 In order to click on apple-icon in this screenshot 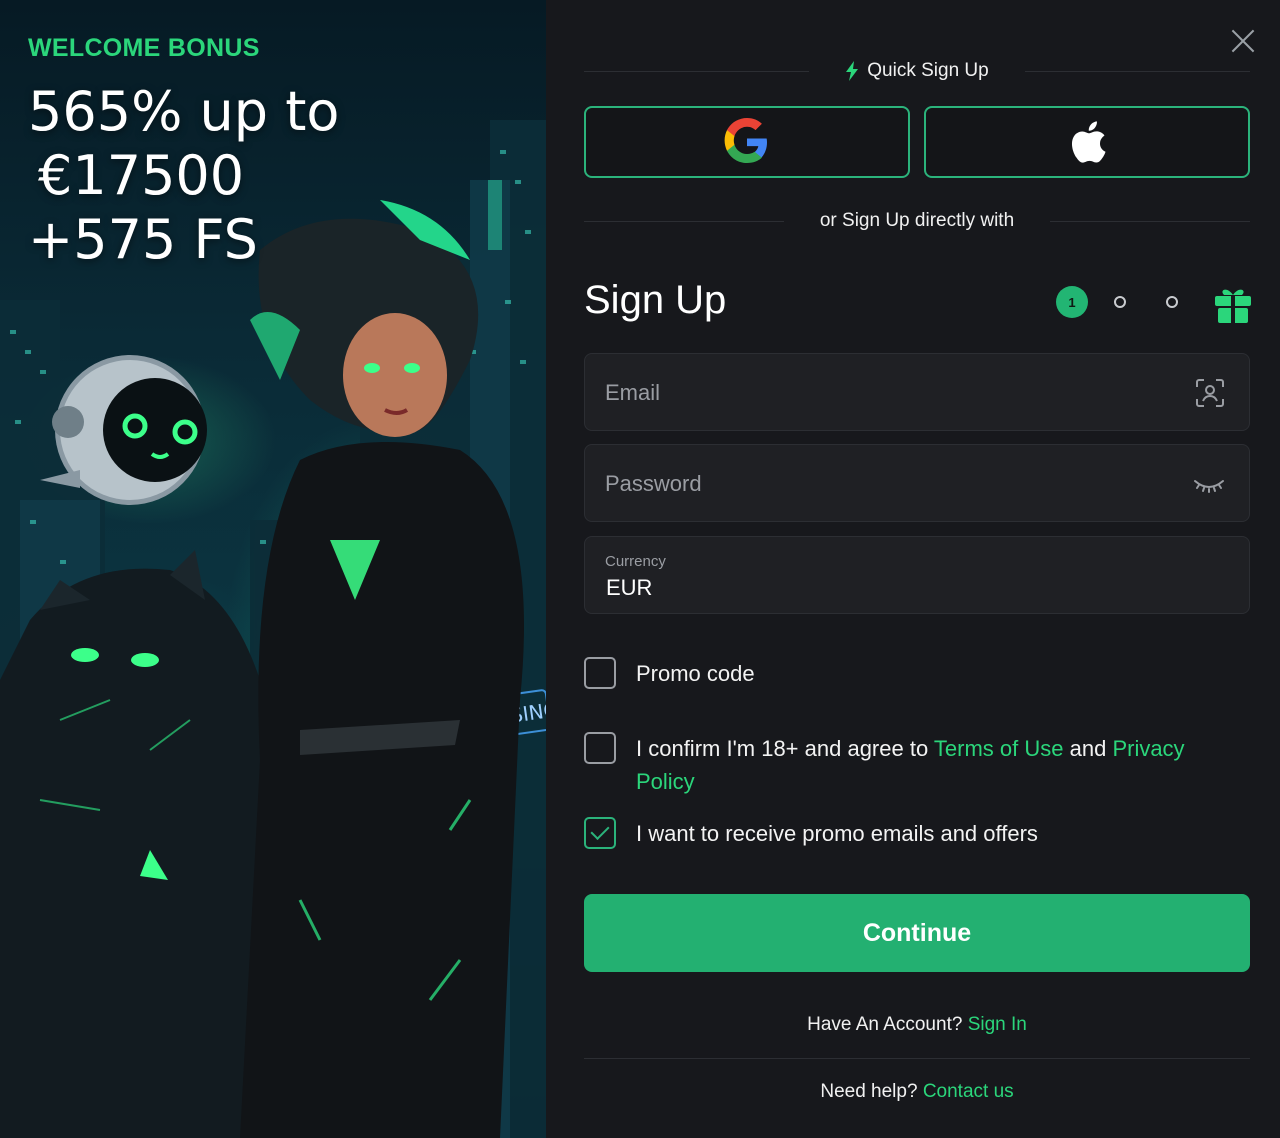, I will do `click(1088, 142)`.